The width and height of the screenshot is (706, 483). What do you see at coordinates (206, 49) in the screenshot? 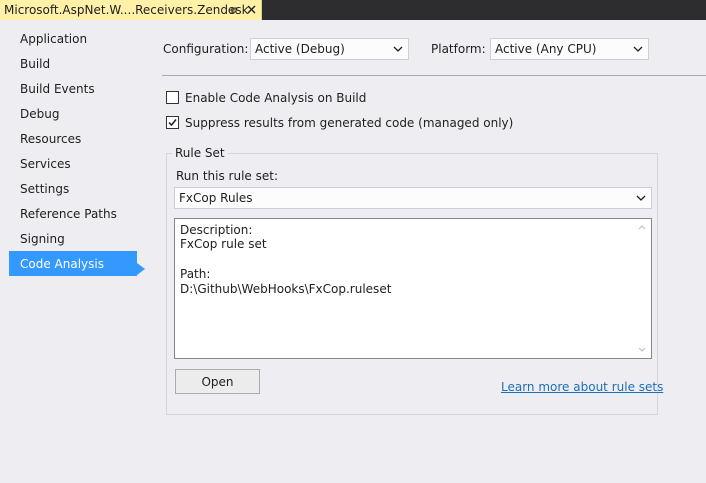
I see `configuration-label: Configuration:` at bounding box center [206, 49].